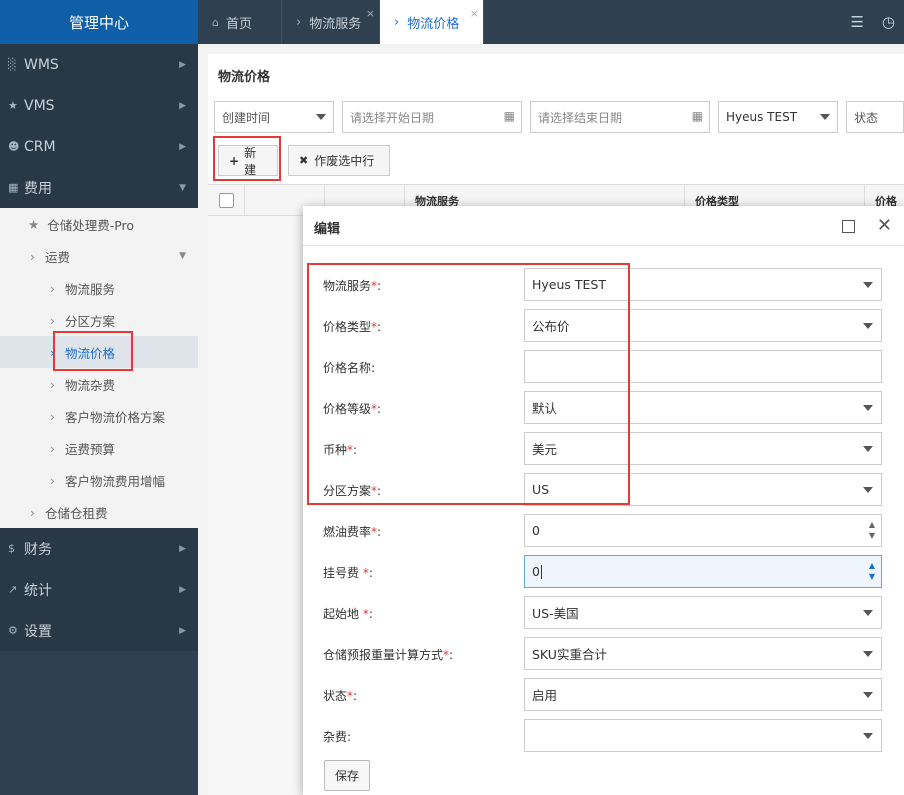  What do you see at coordinates (536, 530) in the screenshot?
I see `input-value: 0` at bounding box center [536, 530].